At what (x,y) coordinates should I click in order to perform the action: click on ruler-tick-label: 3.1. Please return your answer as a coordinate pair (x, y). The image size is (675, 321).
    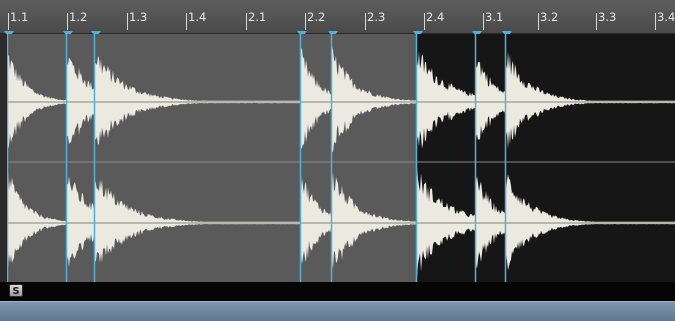
    Looking at the image, I should click on (494, 17).